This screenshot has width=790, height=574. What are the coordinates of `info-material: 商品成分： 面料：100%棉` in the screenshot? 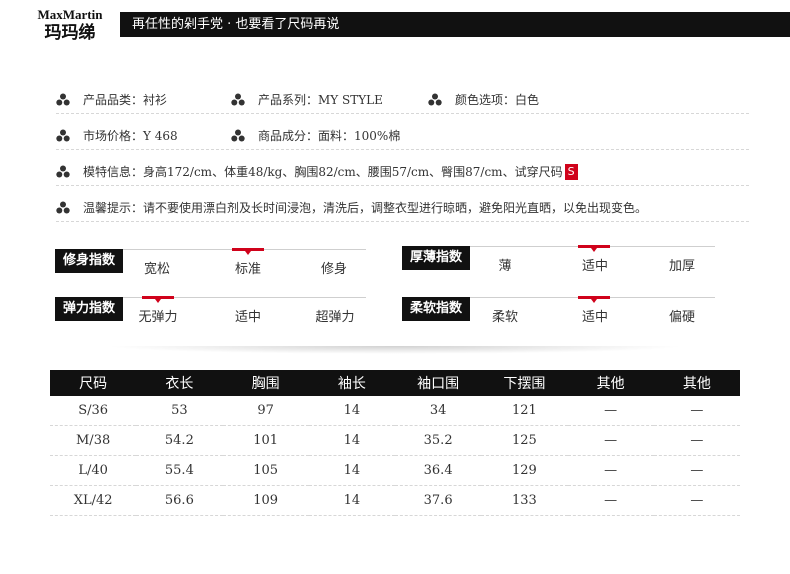 It's located at (315, 136).